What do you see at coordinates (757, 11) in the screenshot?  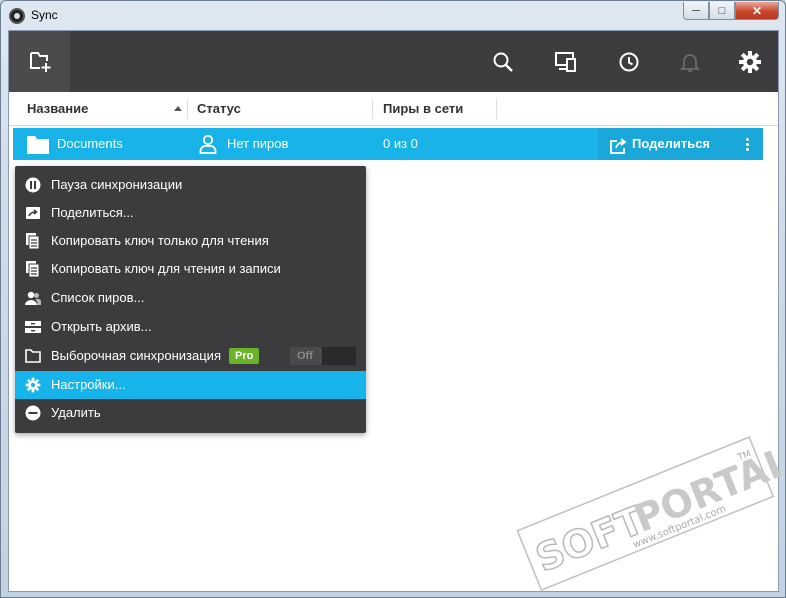 I see `close-button: ✕` at bounding box center [757, 11].